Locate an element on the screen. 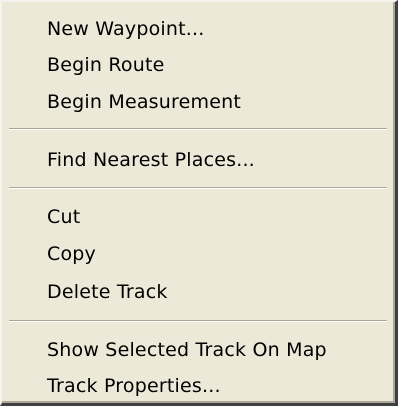  menu-item-show-selected-track-on-map: Show Selected Track On Map is located at coordinates (198, 350).